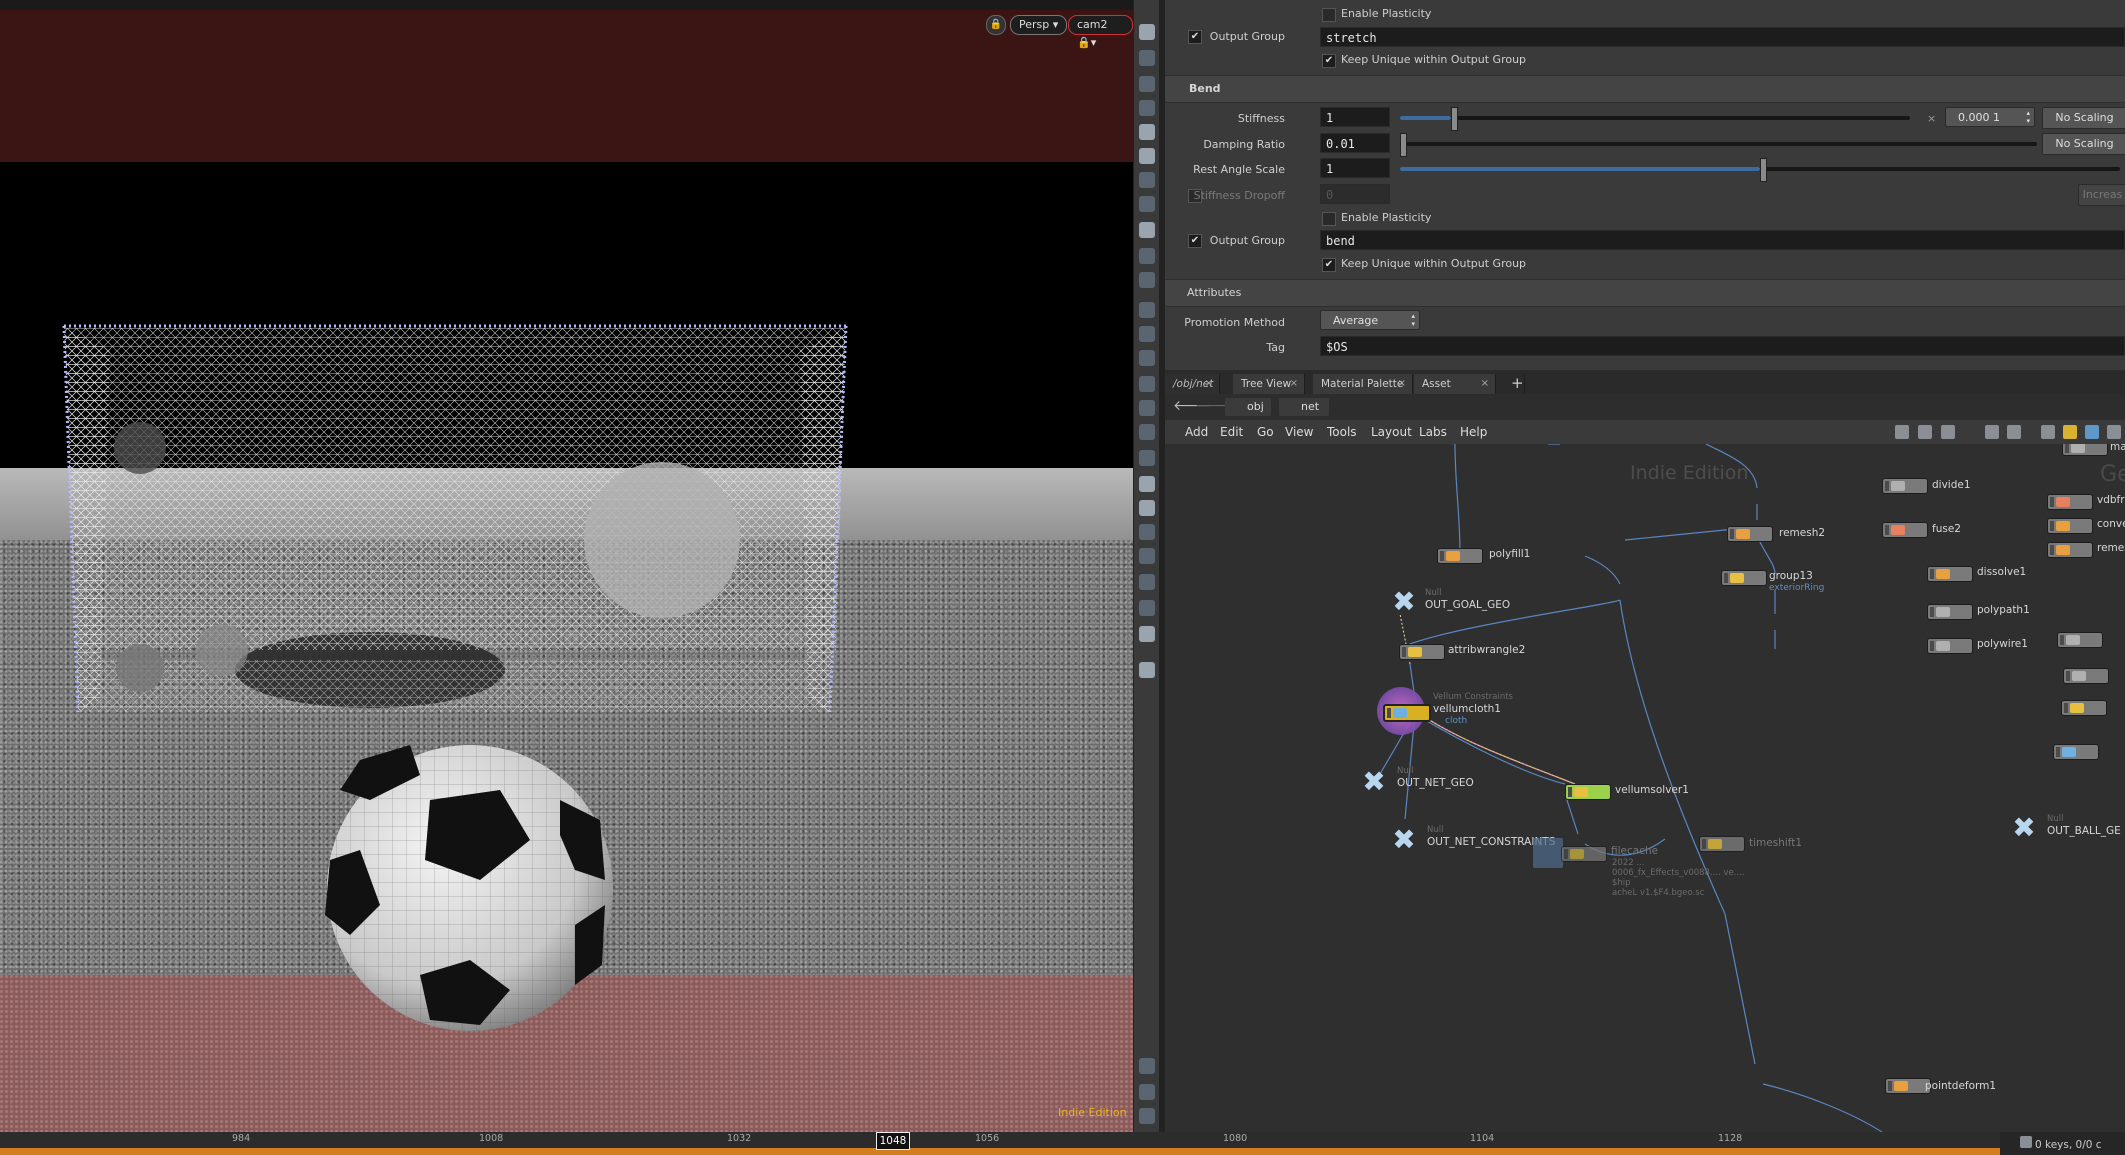  Describe the element at coordinates (1196, 432) in the screenshot. I see `menu-add: Add` at that location.